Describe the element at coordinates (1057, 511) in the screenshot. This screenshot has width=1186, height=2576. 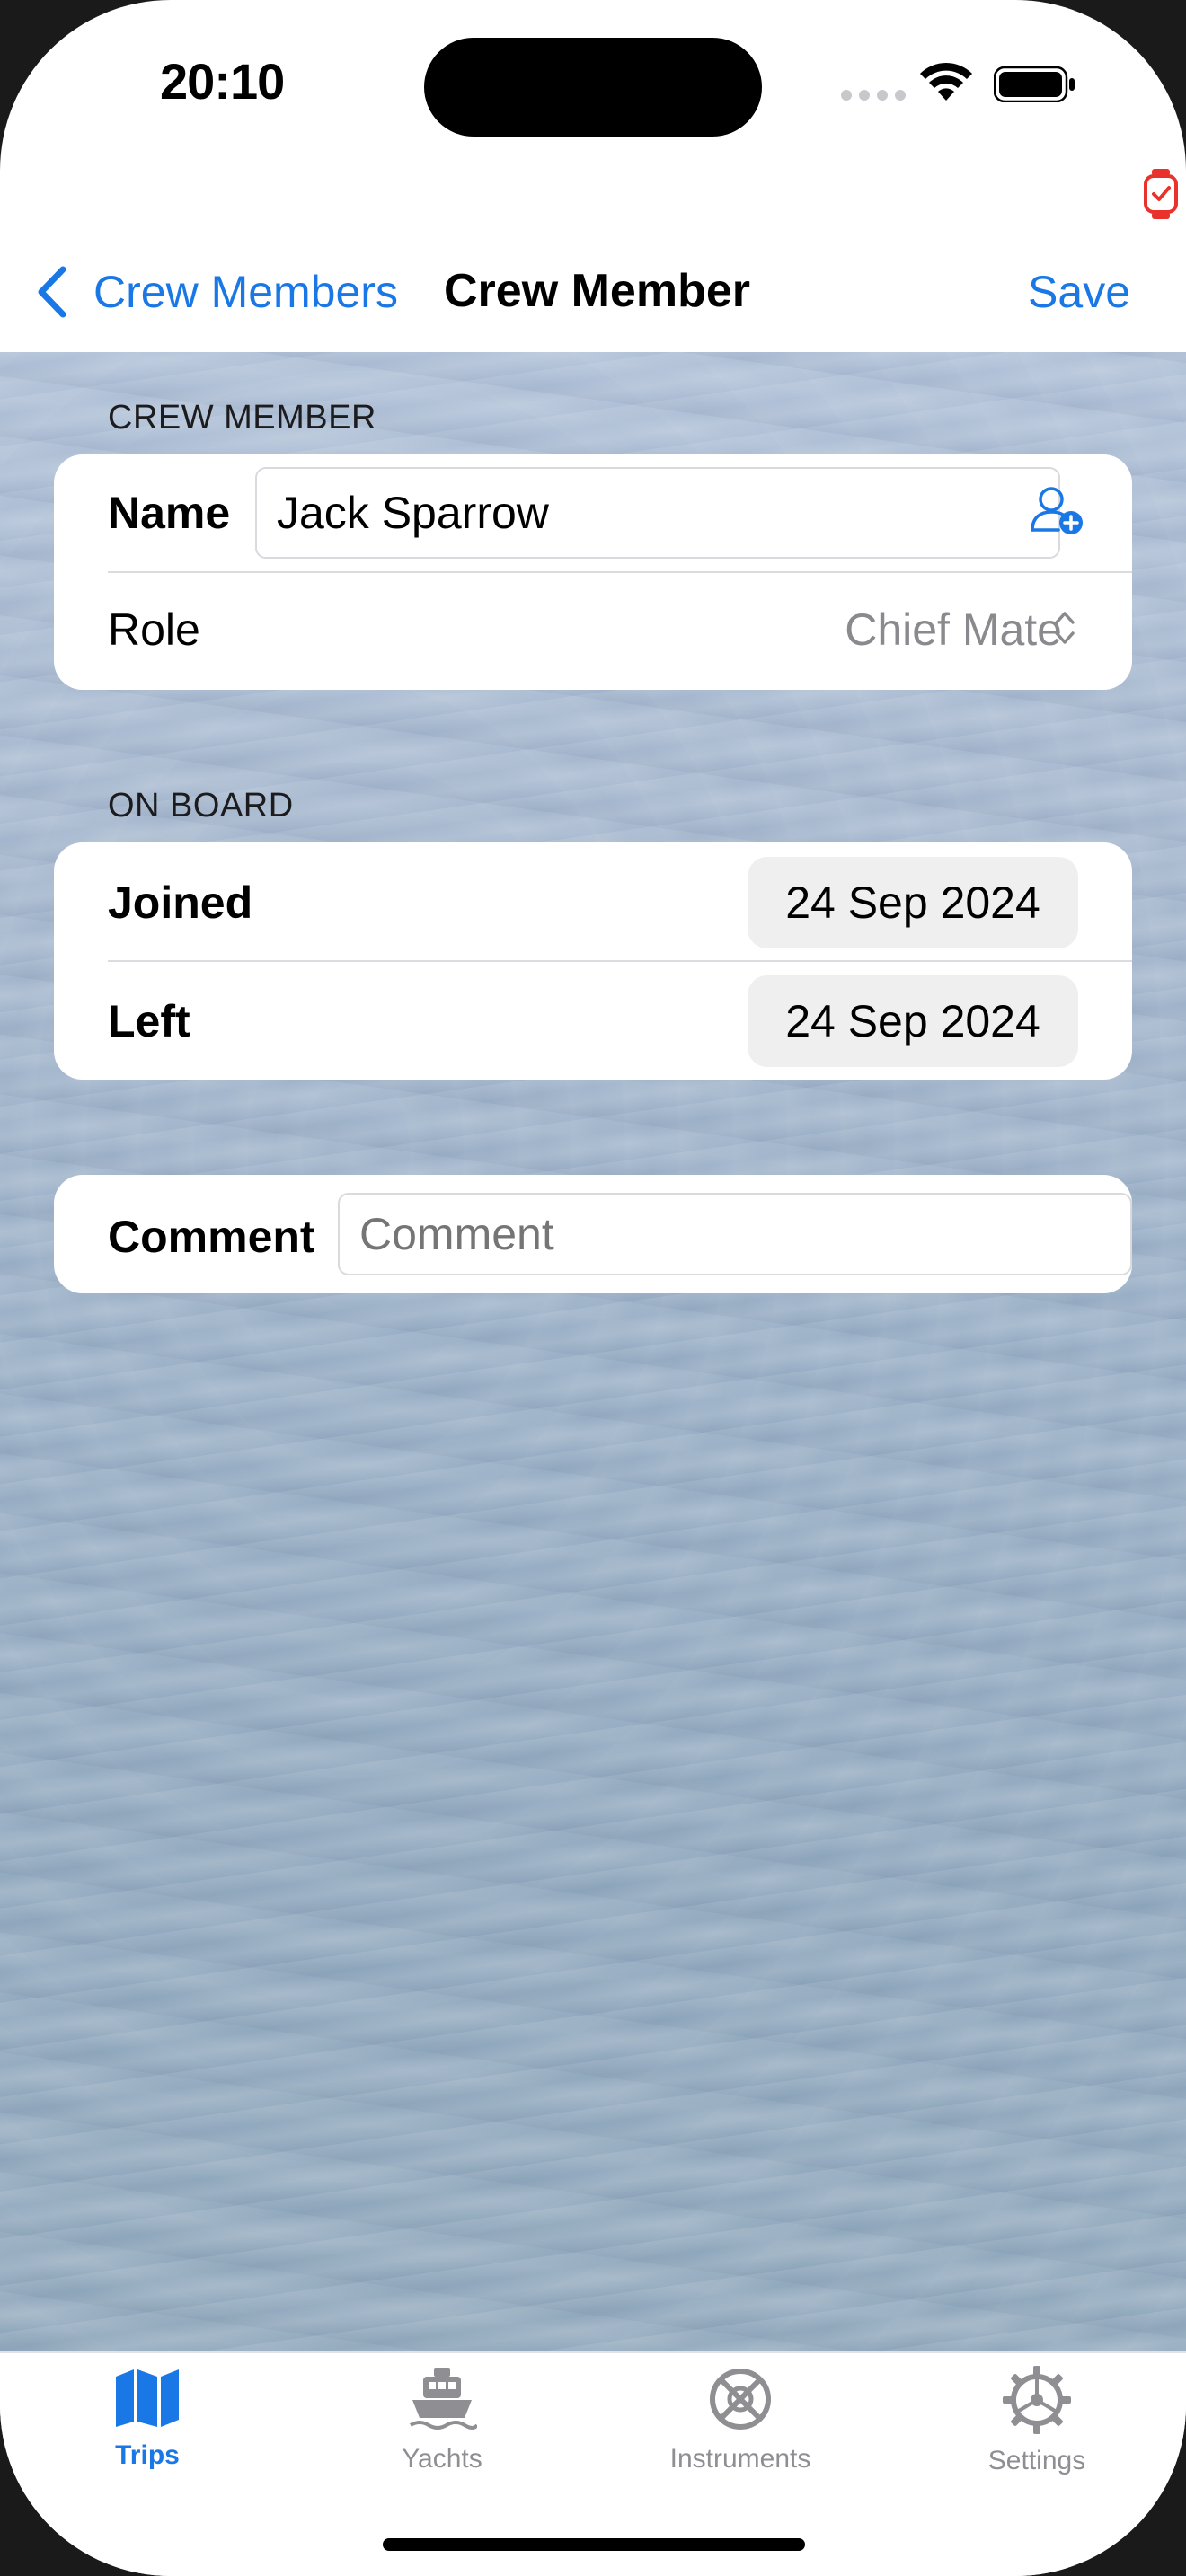
I see `add-contact-icon` at that location.